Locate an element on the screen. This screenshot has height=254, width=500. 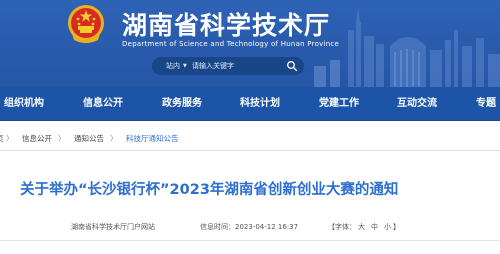
nav-item-info-disclosure: 信息公开 is located at coordinates (103, 103).